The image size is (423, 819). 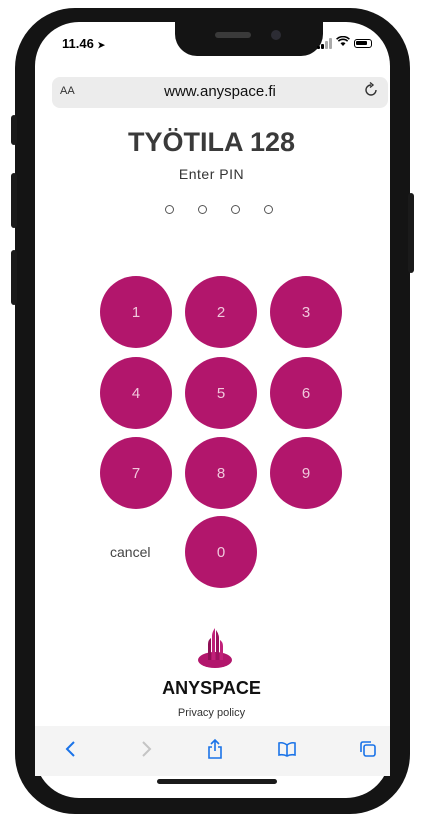 What do you see at coordinates (71, 749) in the screenshot?
I see `back-icon` at bounding box center [71, 749].